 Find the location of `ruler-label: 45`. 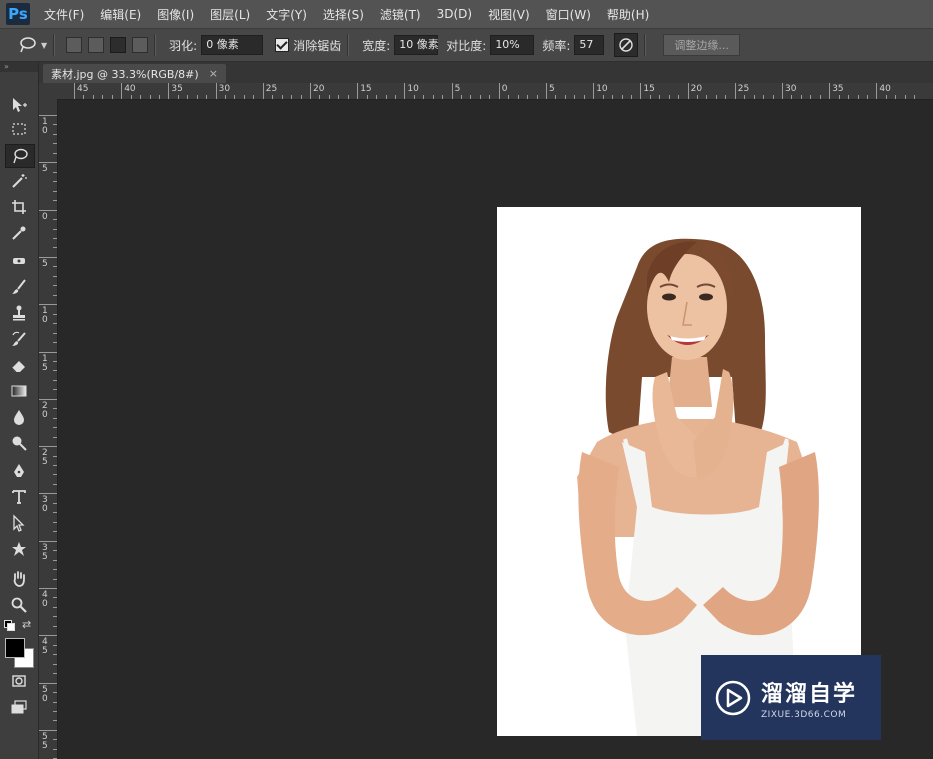

ruler-label: 45 is located at coordinates (83, 89).